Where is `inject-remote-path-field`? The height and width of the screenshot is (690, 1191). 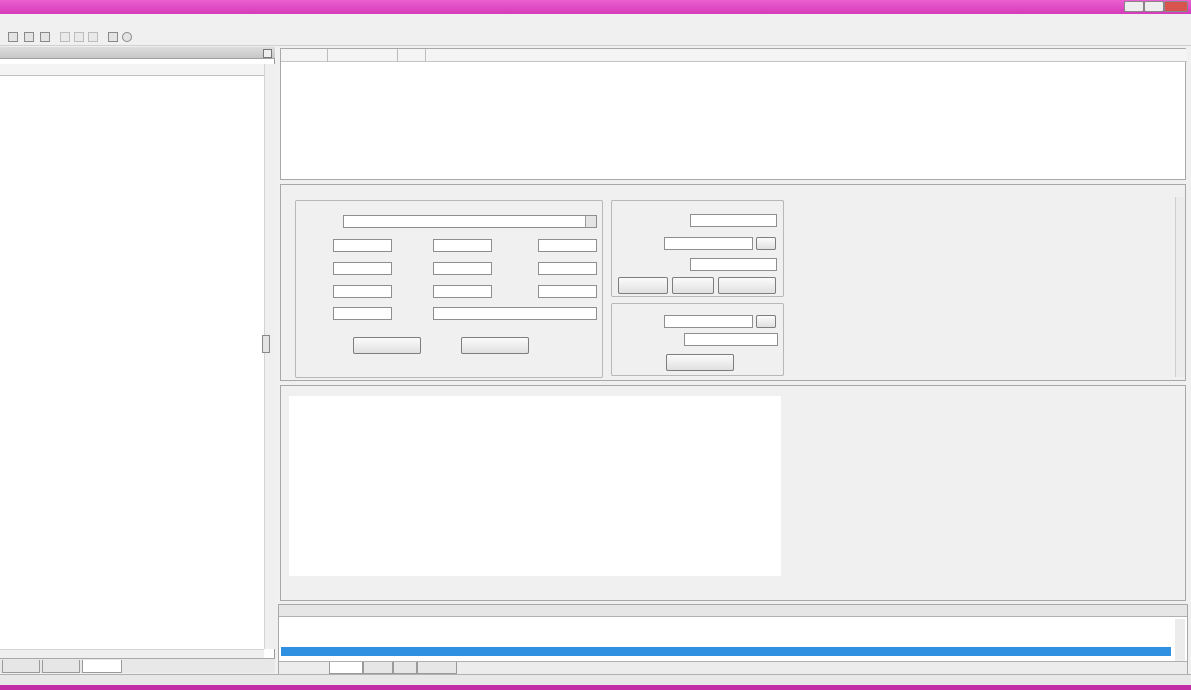 inject-remote-path-field is located at coordinates (731, 339).